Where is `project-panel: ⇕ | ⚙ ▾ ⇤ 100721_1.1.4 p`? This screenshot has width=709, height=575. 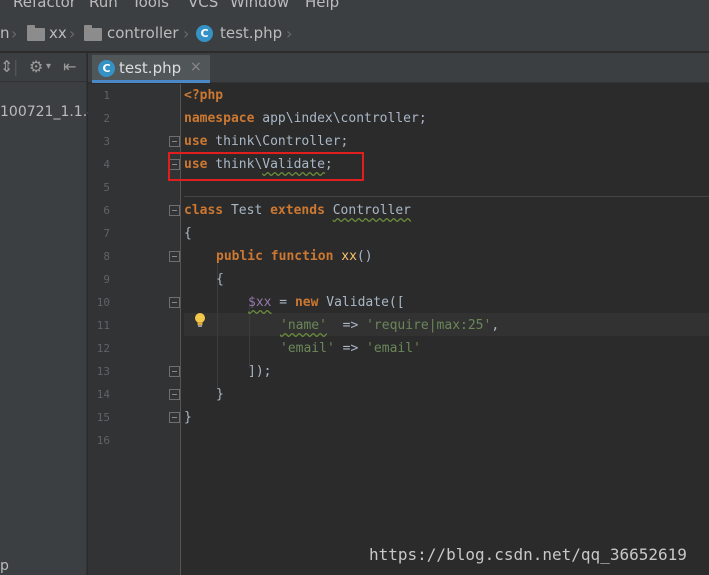
project-panel: ⇕ | ⚙ ▾ ⇤ 100721_1.1.4 p is located at coordinates (48, 314).